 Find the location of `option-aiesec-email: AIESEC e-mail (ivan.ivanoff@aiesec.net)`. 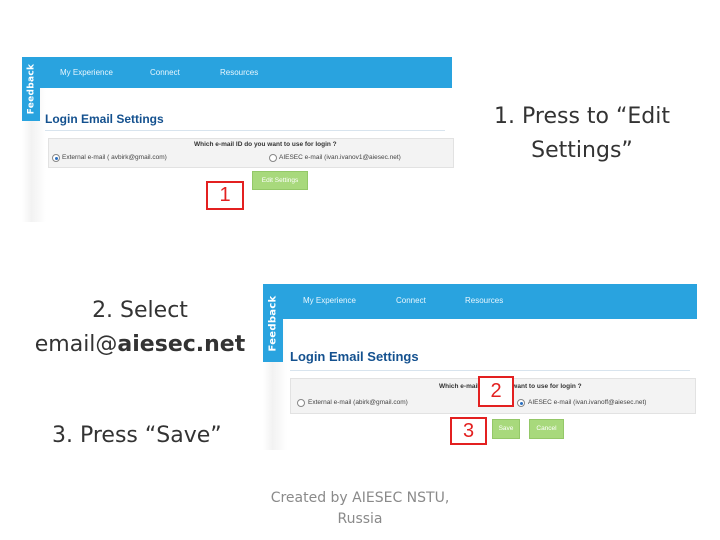

option-aiesec-email: AIESEC e-mail (ivan.ivanoff@aiesec.net) is located at coordinates (587, 402).